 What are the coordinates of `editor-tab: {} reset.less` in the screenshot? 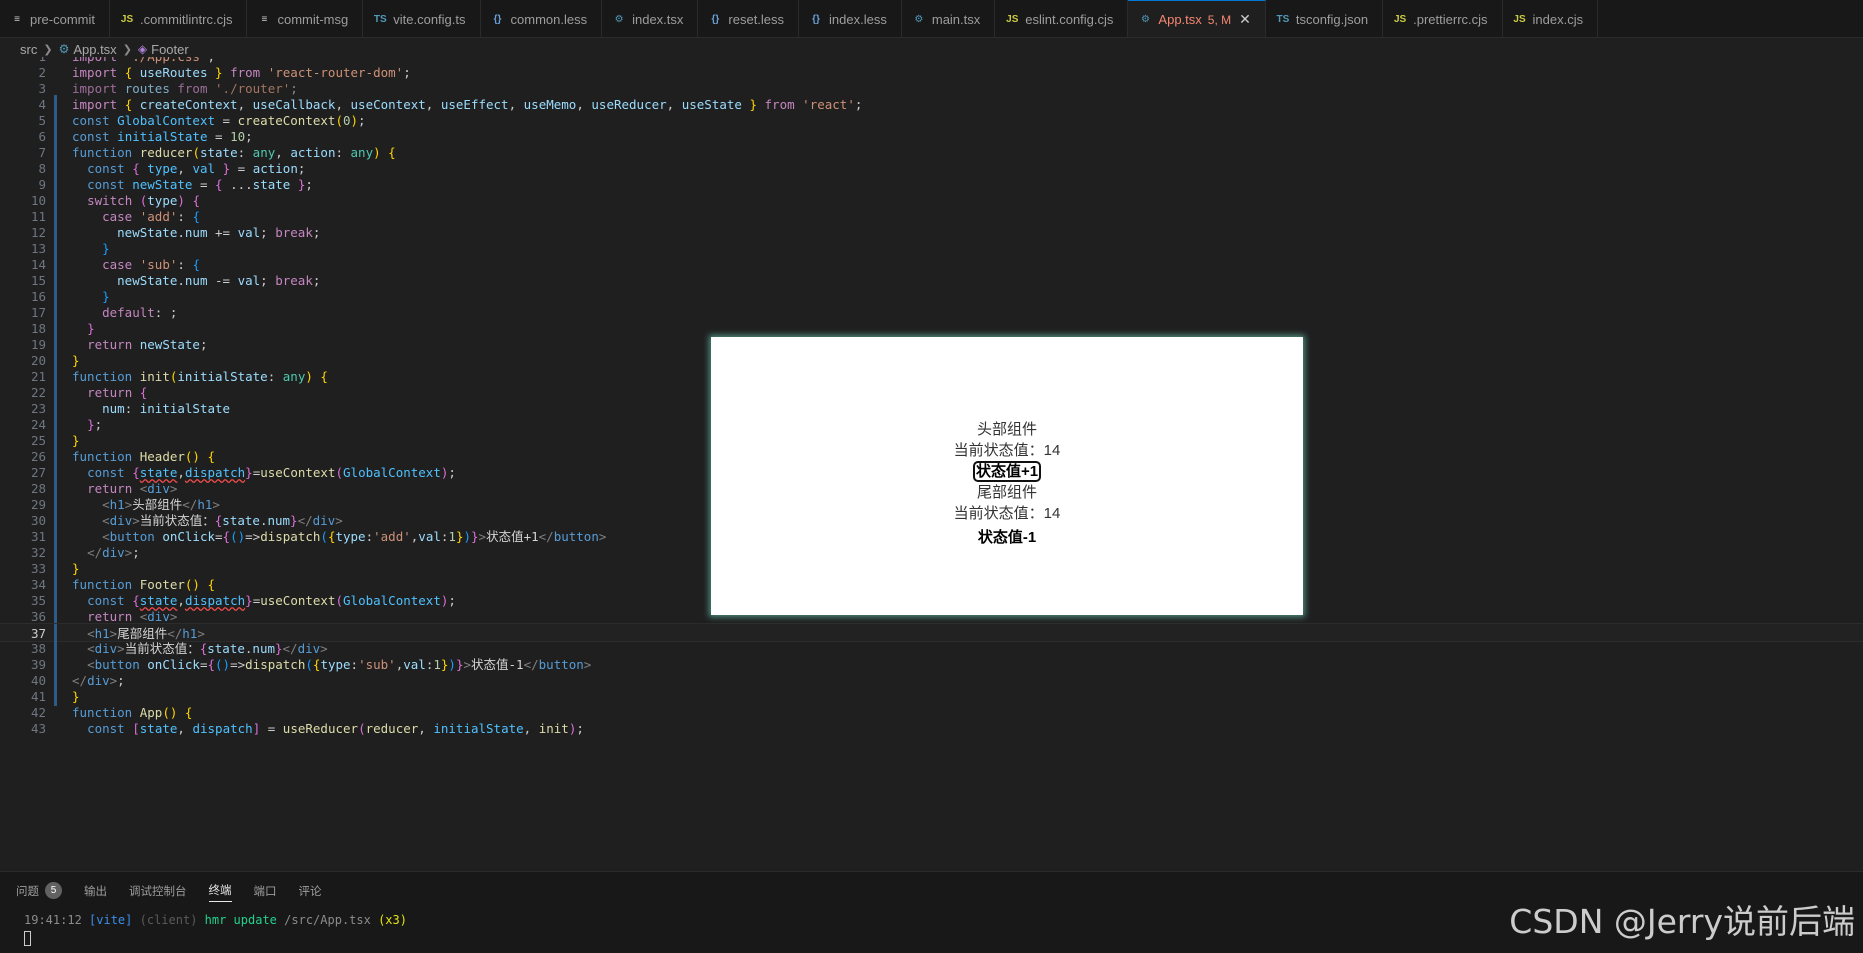 It's located at (749, 18).